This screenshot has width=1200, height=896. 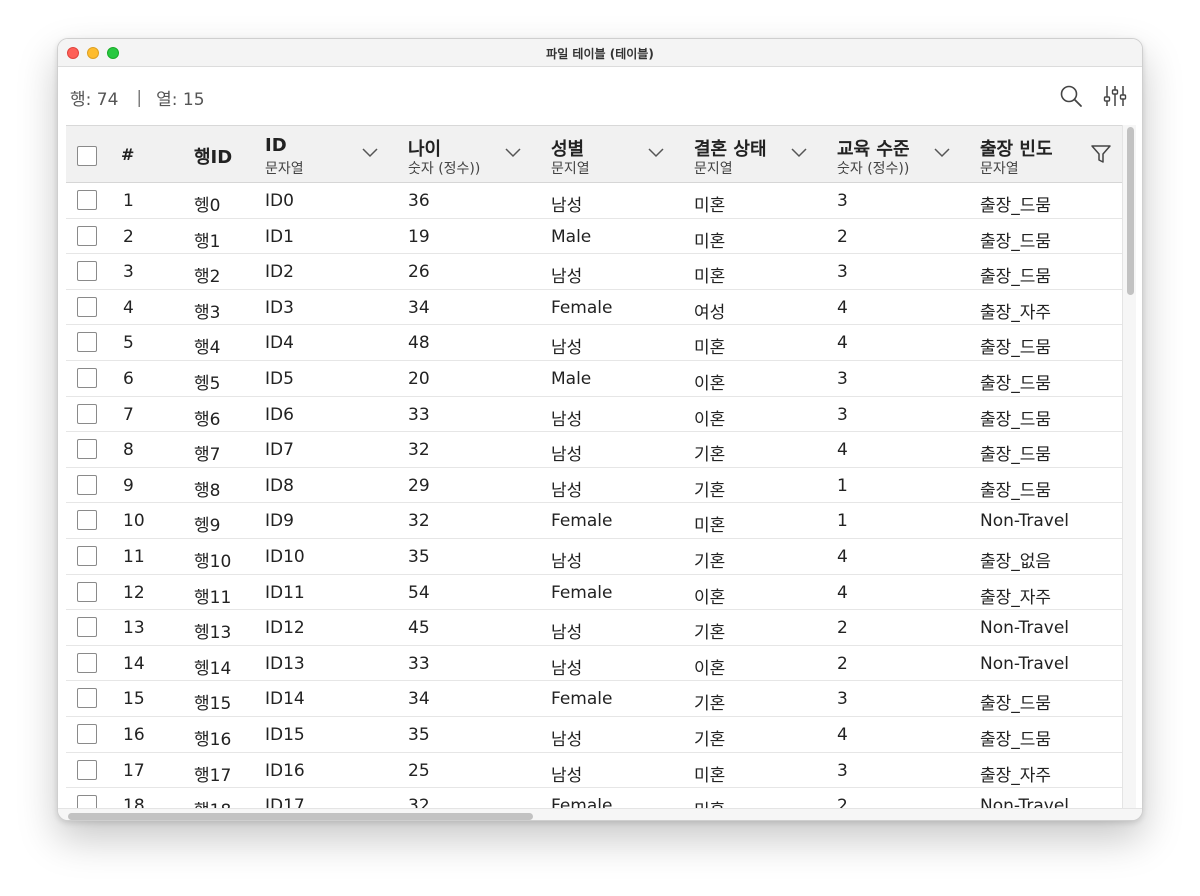 What do you see at coordinates (419, 201) in the screenshot?
I see `cell-age: 36` at bounding box center [419, 201].